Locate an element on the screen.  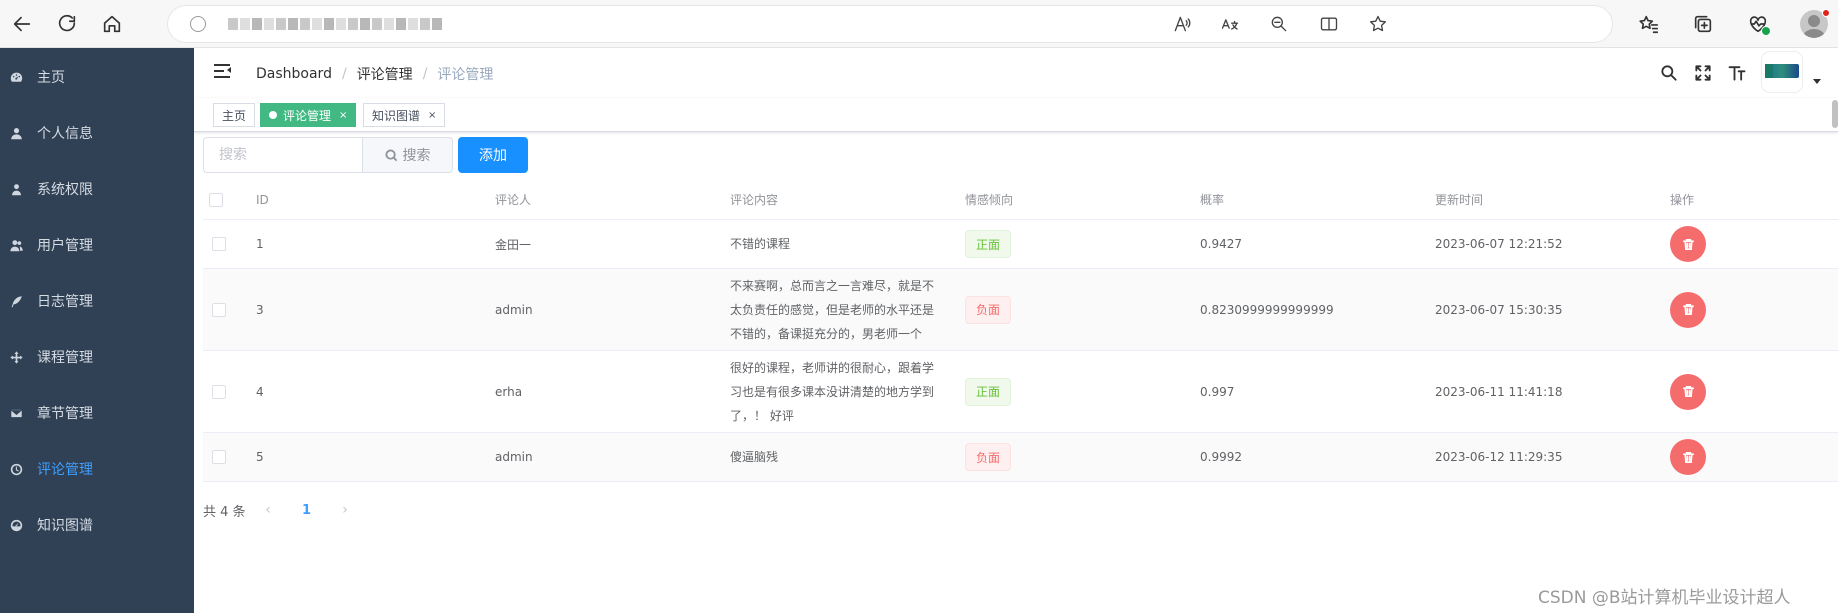
trash-icon is located at coordinates (1688, 309).